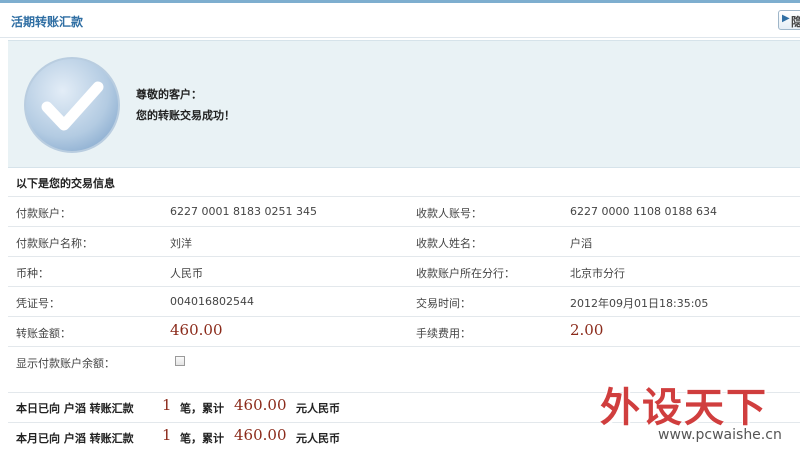  I want to click on page-title: 活期转账汇款, so click(47, 22).